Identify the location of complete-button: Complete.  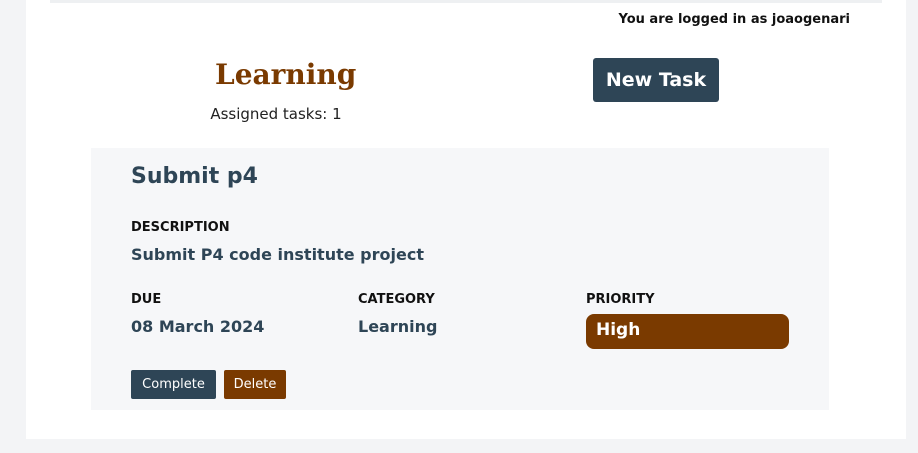
(173, 384).